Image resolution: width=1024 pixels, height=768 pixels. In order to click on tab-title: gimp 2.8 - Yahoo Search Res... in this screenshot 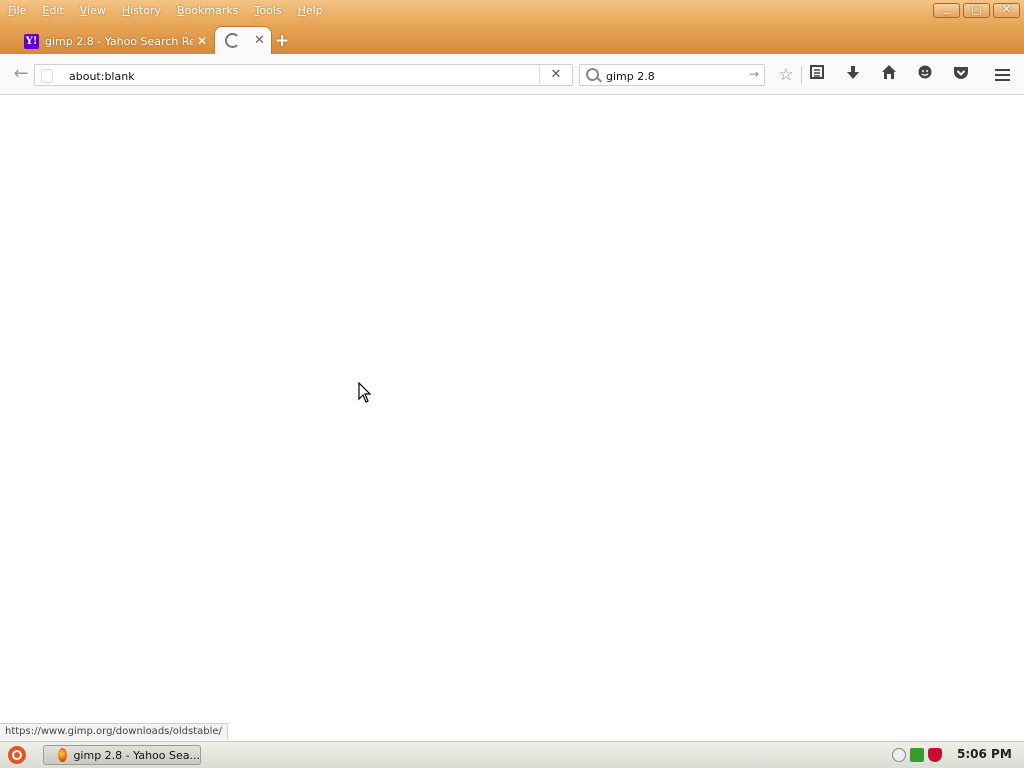, I will do `click(119, 41)`.